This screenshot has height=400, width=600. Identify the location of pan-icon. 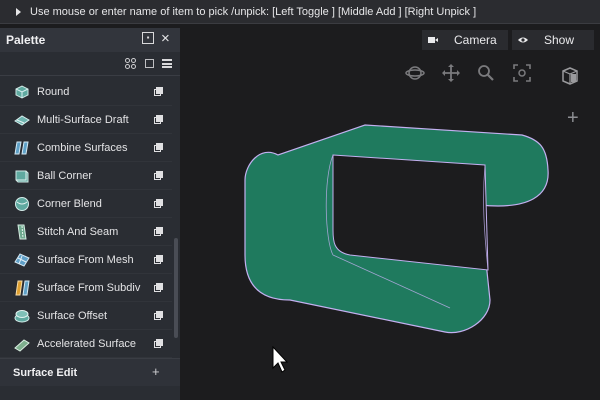
(451, 73).